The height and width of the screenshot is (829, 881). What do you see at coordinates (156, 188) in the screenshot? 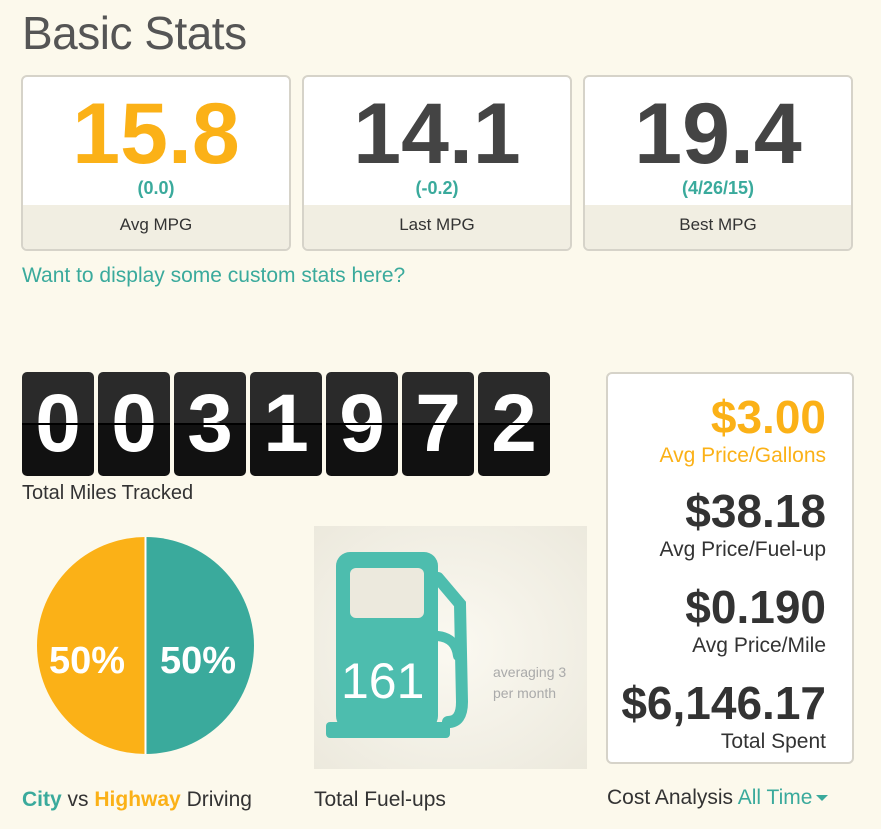
I see `avg-mpg-delta: (0.0)` at bounding box center [156, 188].